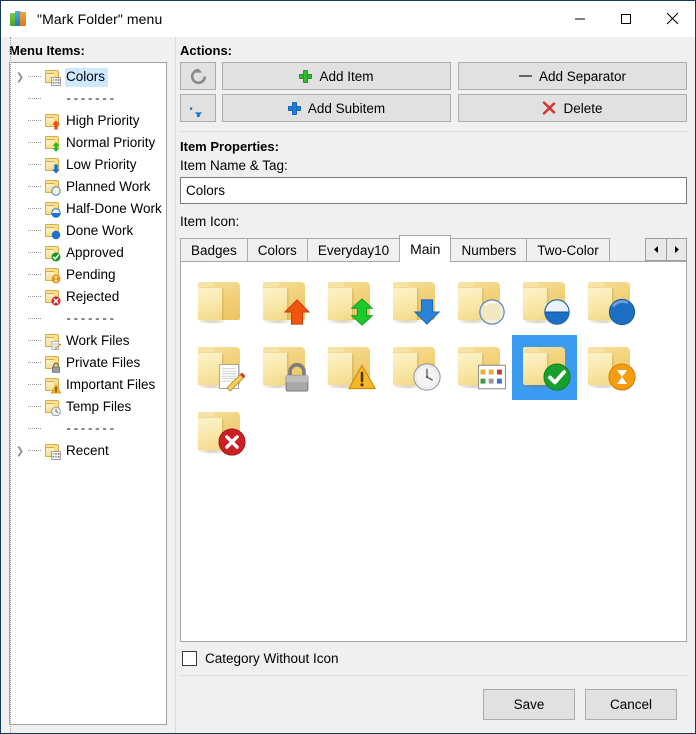  What do you see at coordinates (362, 311) in the screenshot?
I see `arrow-updown-badge-icon` at bounding box center [362, 311].